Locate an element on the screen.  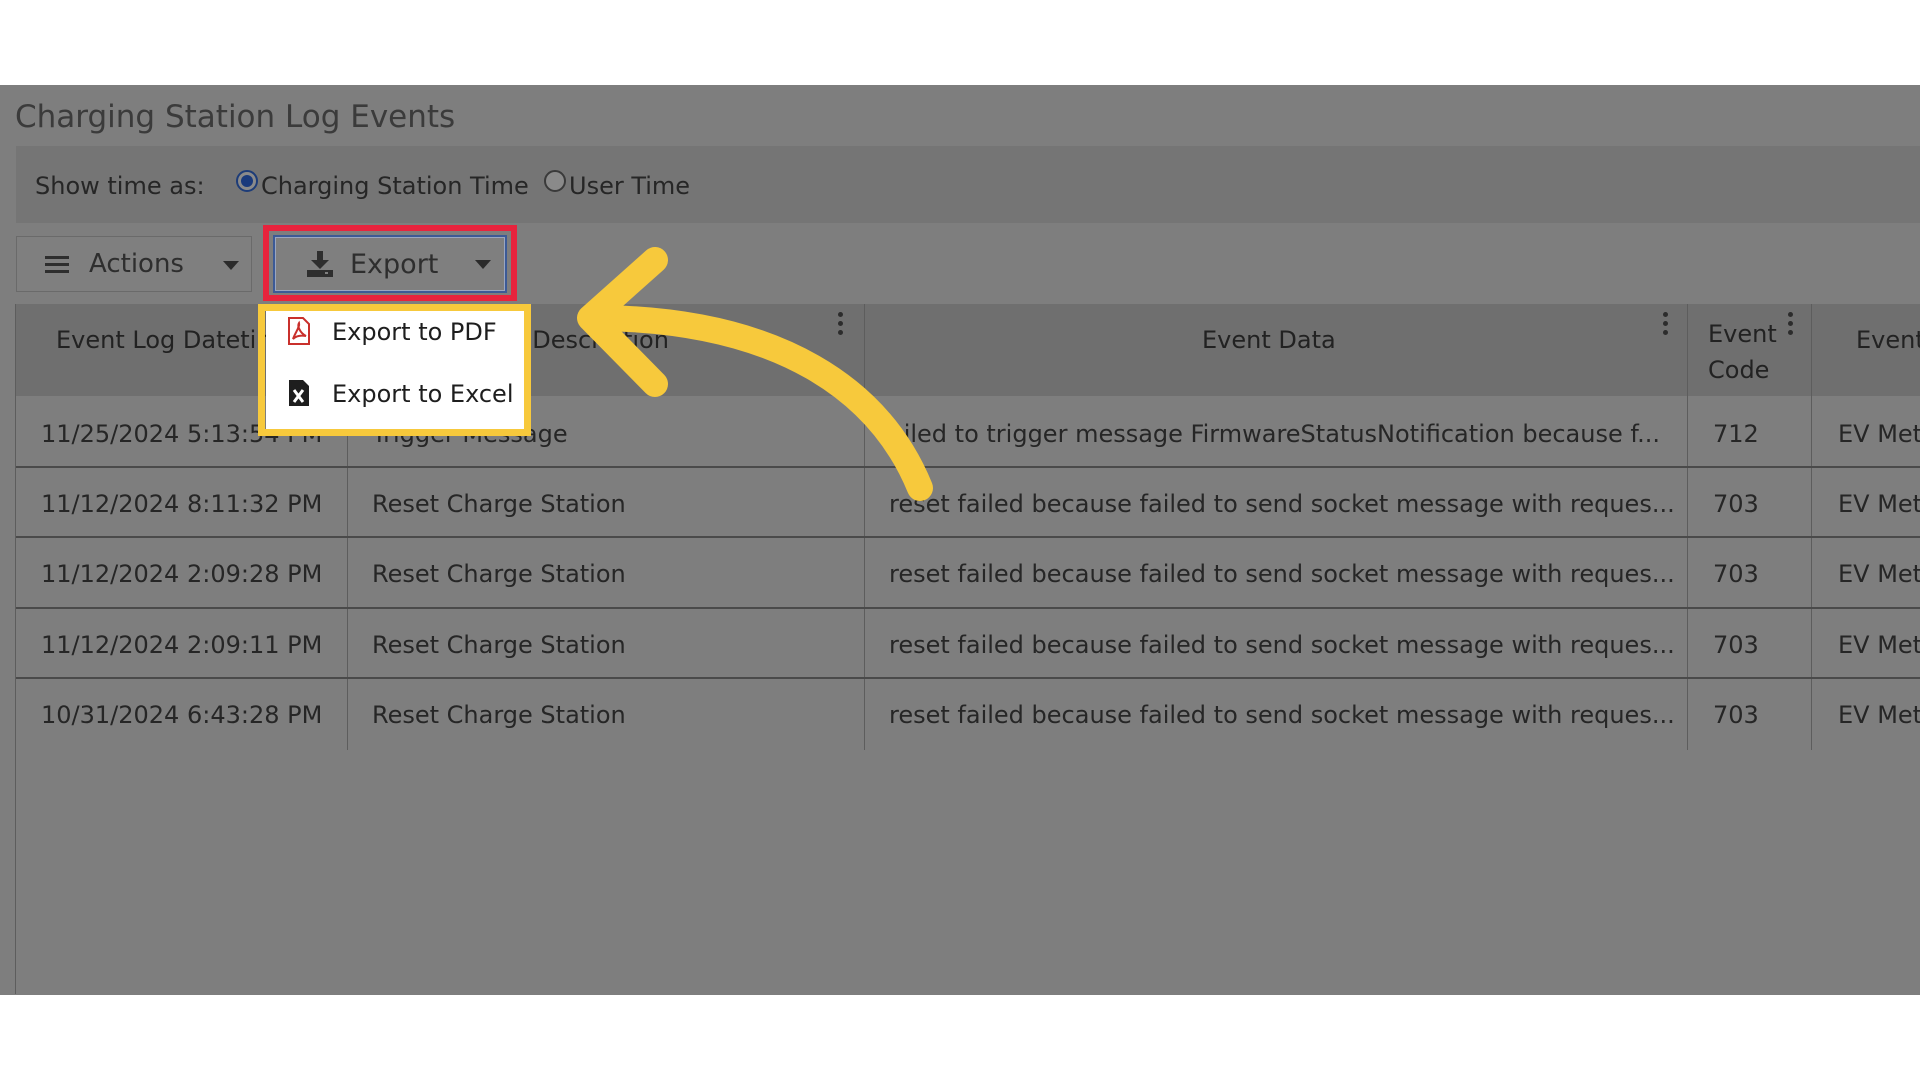
user-time-label: User Time is located at coordinates (629, 186).